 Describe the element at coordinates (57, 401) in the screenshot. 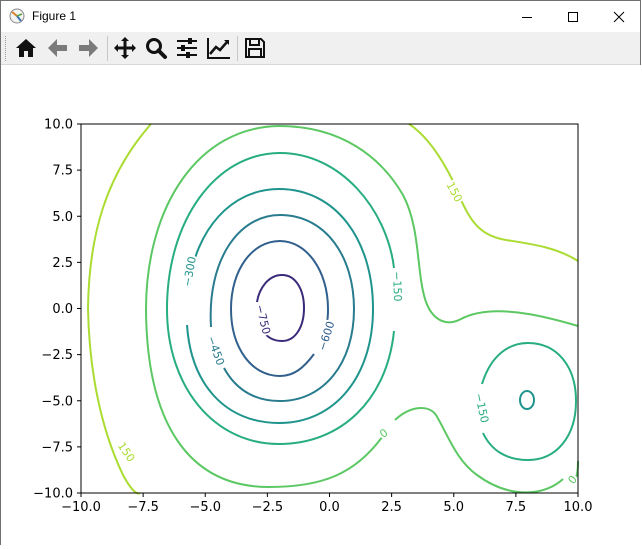

I see `y-tick-label: −5.0` at that location.